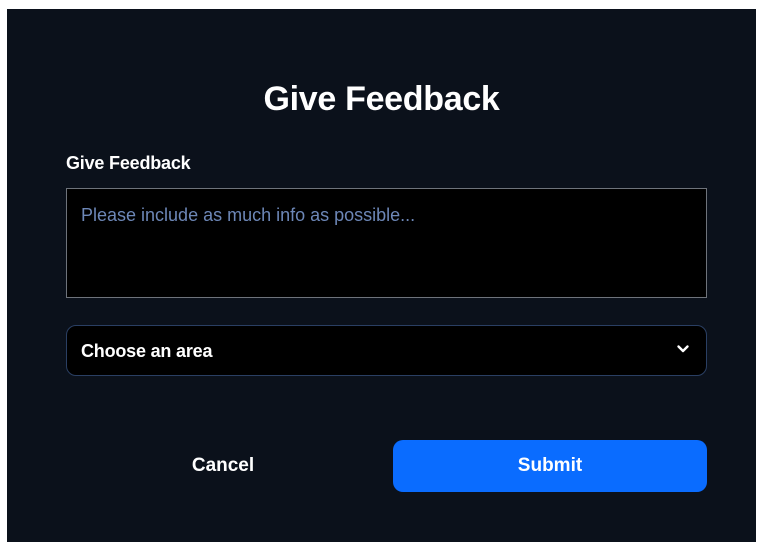 The image size is (761, 542). I want to click on area-dropdown-value: Choose an area, so click(147, 351).